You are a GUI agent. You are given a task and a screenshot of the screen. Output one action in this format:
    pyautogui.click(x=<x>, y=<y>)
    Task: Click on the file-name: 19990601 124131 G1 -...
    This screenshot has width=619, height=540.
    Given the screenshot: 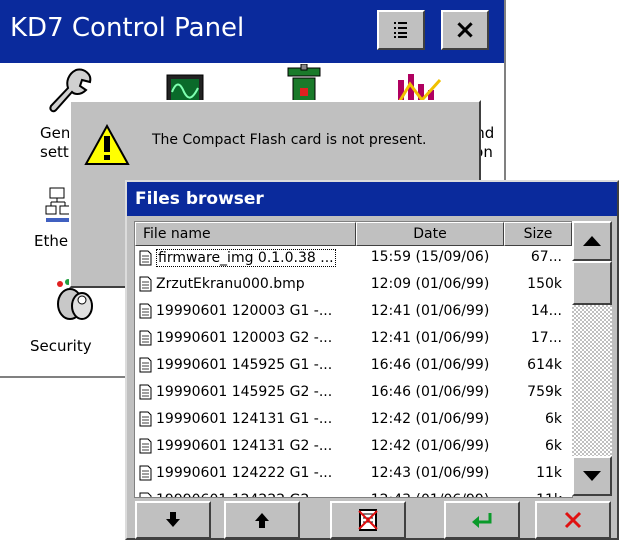 What is the action you would take?
    pyautogui.click(x=244, y=419)
    